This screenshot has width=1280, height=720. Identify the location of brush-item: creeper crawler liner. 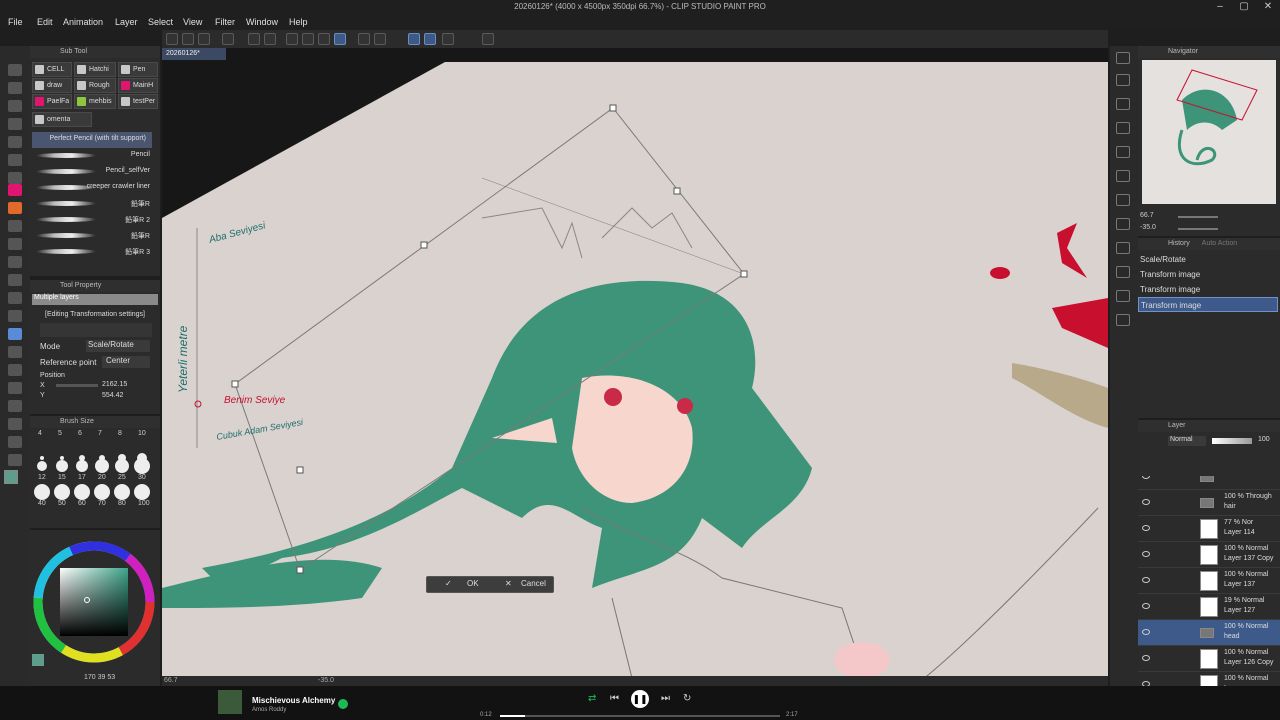
(92, 188).